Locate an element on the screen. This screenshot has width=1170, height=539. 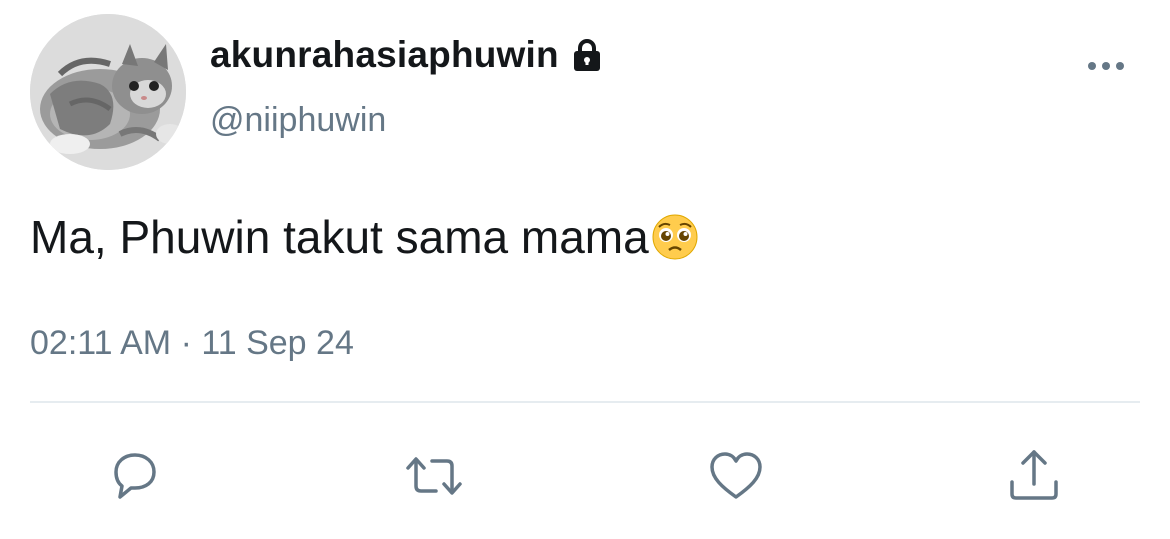
tweet-text-content: Ma, Phuwin takut sama mama is located at coordinates (339, 237).